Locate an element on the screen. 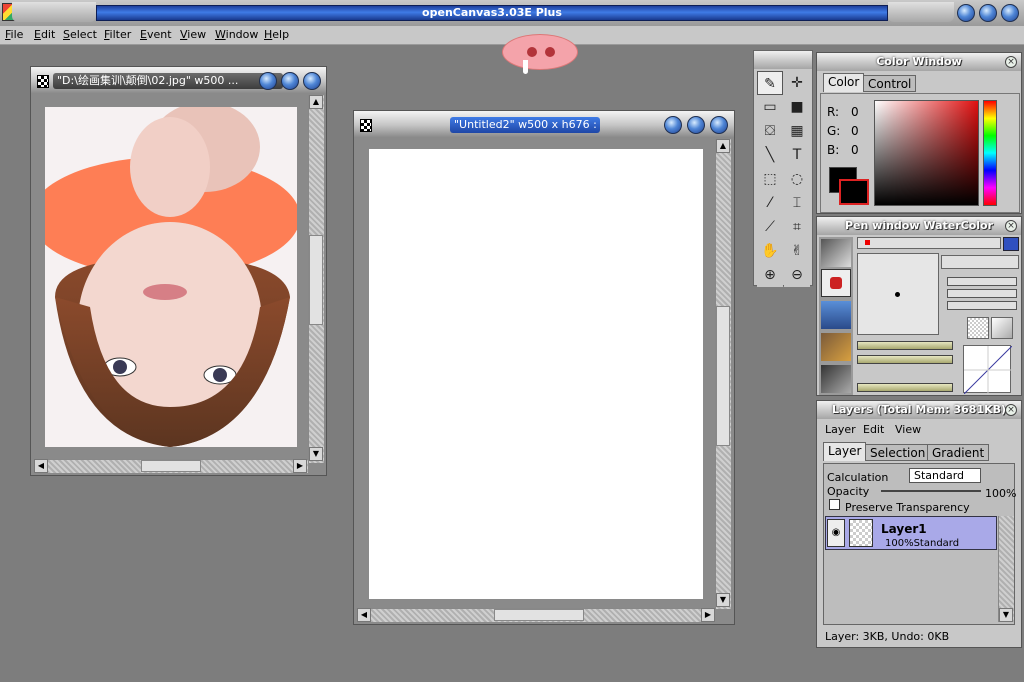 The image size is (1024, 682). calculation-select: Standard is located at coordinates (945, 475).